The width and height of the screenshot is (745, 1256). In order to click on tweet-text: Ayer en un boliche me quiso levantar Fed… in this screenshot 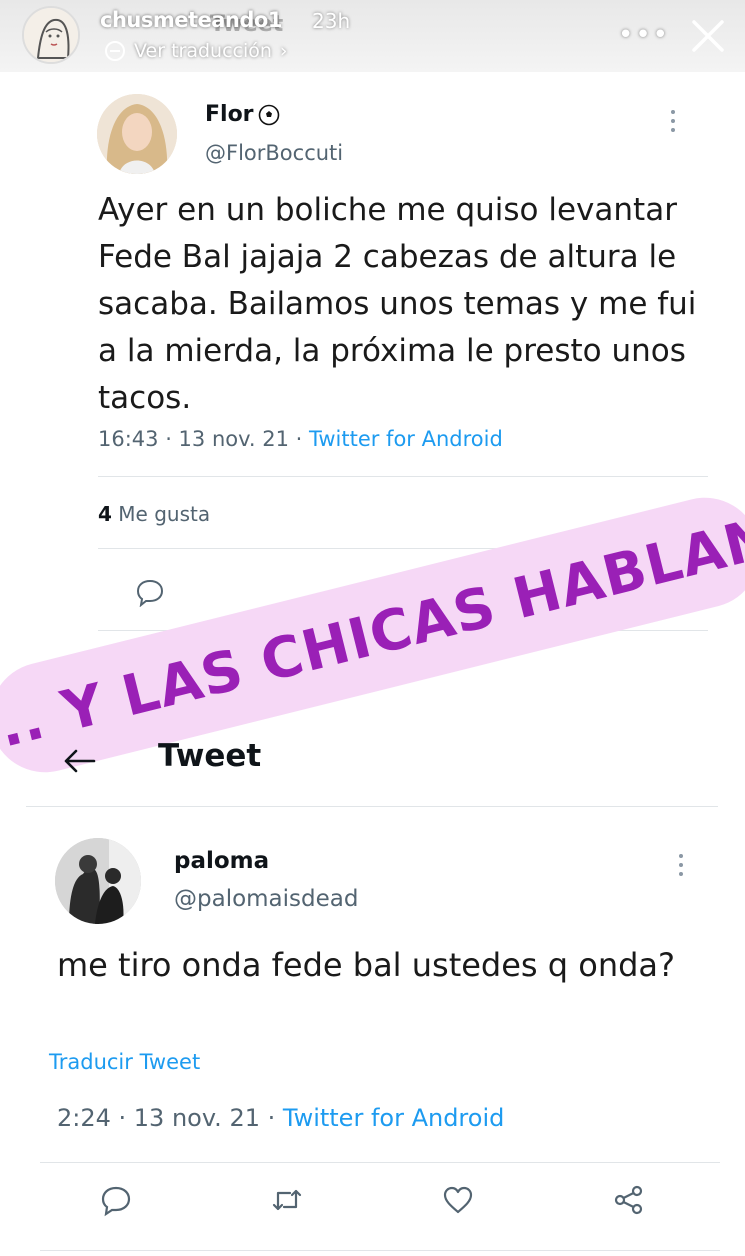, I will do `click(397, 304)`.